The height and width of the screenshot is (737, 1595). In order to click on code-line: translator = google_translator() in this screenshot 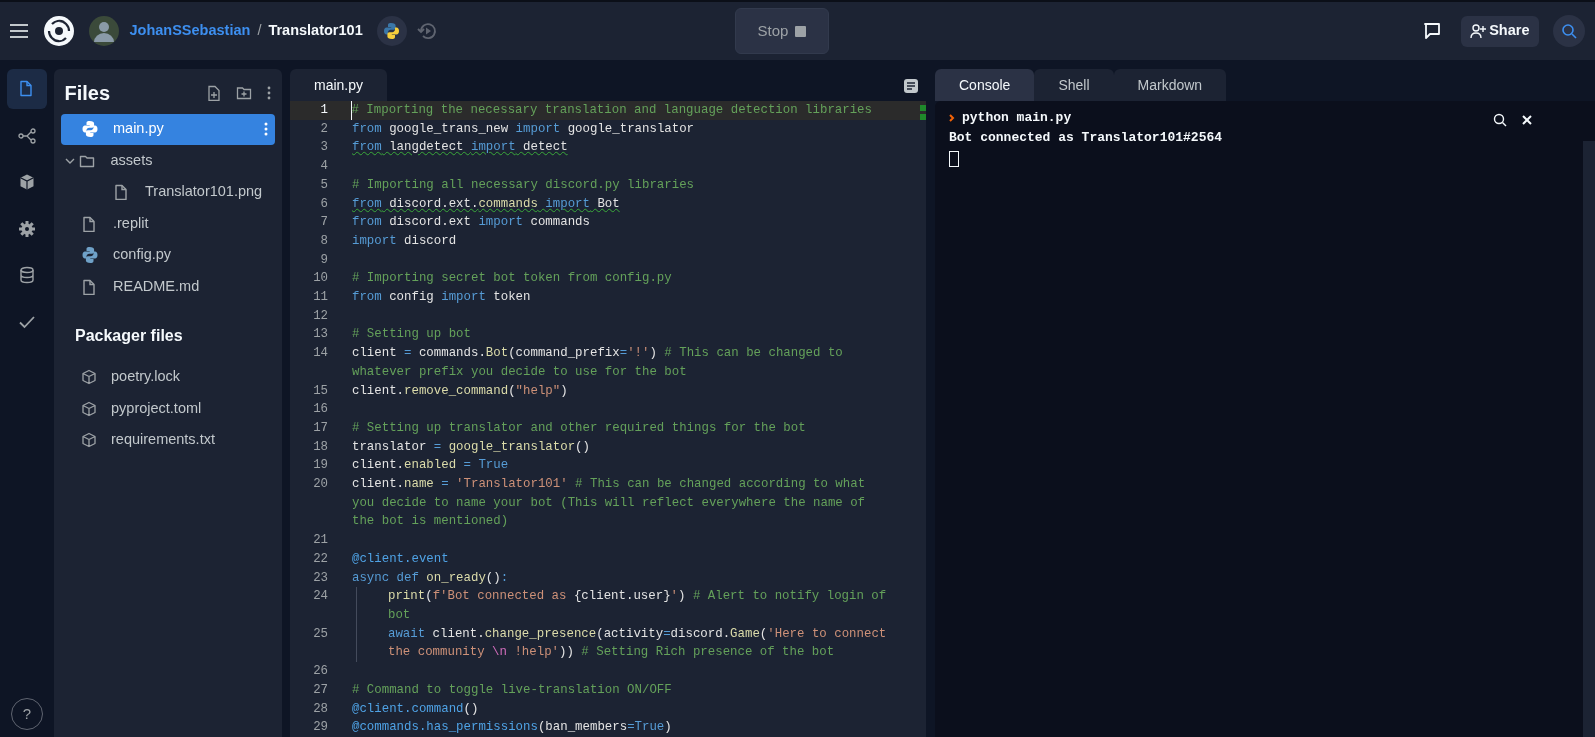, I will do `click(471, 447)`.